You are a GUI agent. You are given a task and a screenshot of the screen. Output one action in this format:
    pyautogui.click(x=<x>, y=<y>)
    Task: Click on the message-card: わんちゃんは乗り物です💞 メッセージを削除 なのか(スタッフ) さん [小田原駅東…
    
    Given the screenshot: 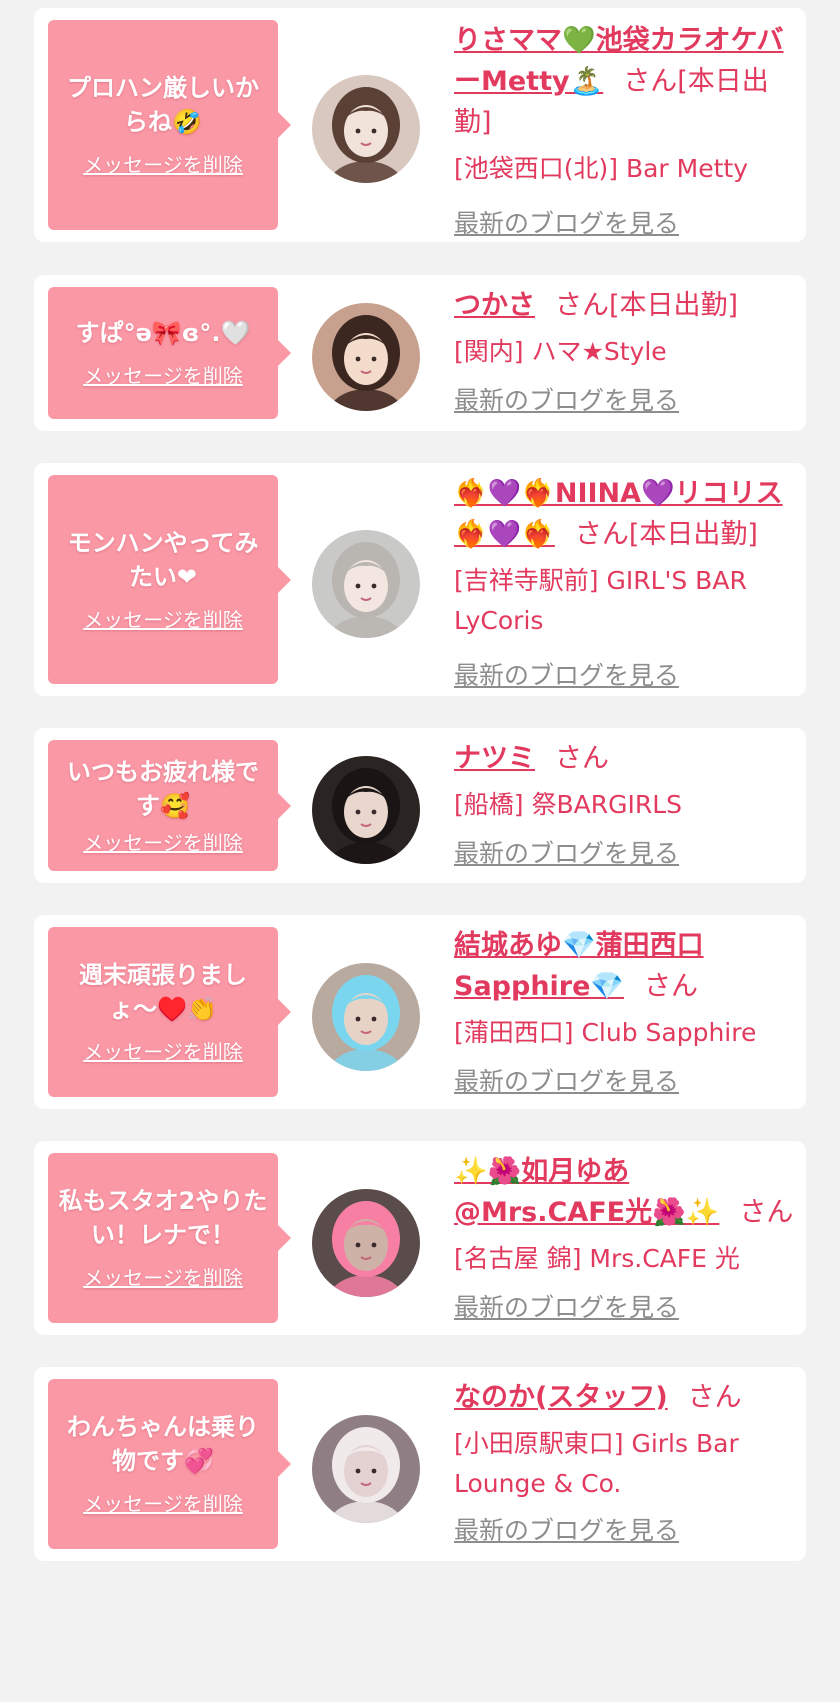 What is the action you would take?
    pyautogui.click(x=420, y=1464)
    